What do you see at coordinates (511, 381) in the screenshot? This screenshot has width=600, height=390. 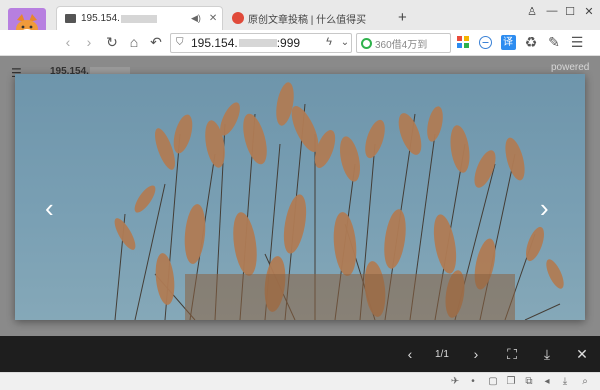 I see `status-copy-icon: ❐` at bounding box center [511, 381].